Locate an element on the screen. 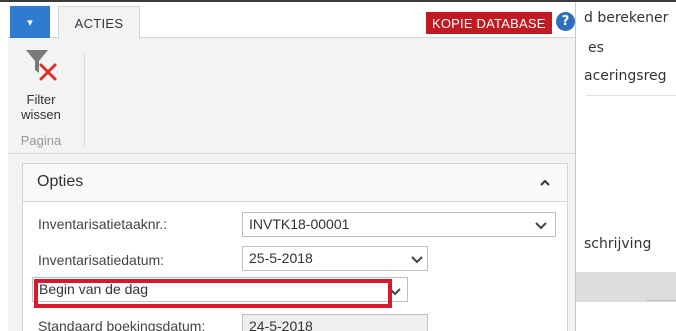 The image size is (676, 331). inventarisatiedatum-value: 25-5-2018 is located at coordinates (281, 258).